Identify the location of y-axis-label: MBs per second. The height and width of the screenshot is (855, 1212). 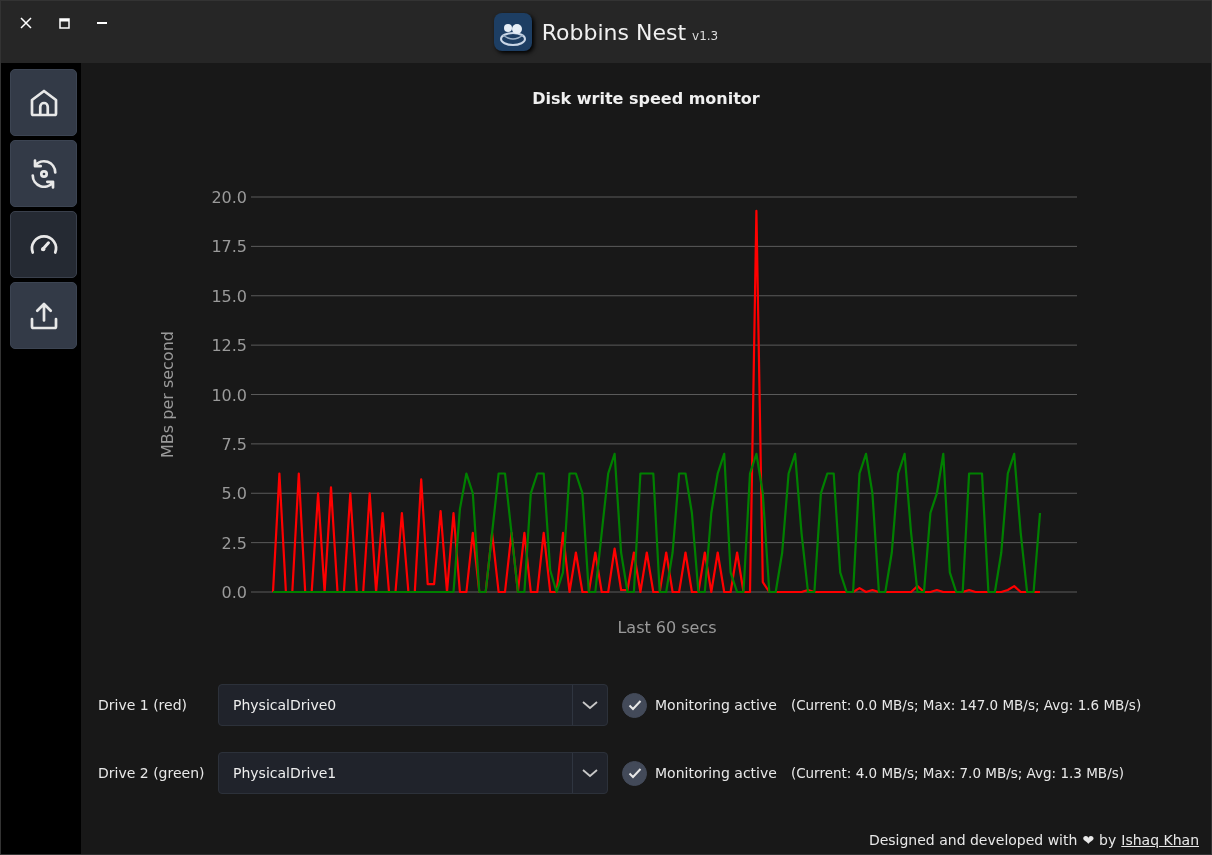
(167, 394).